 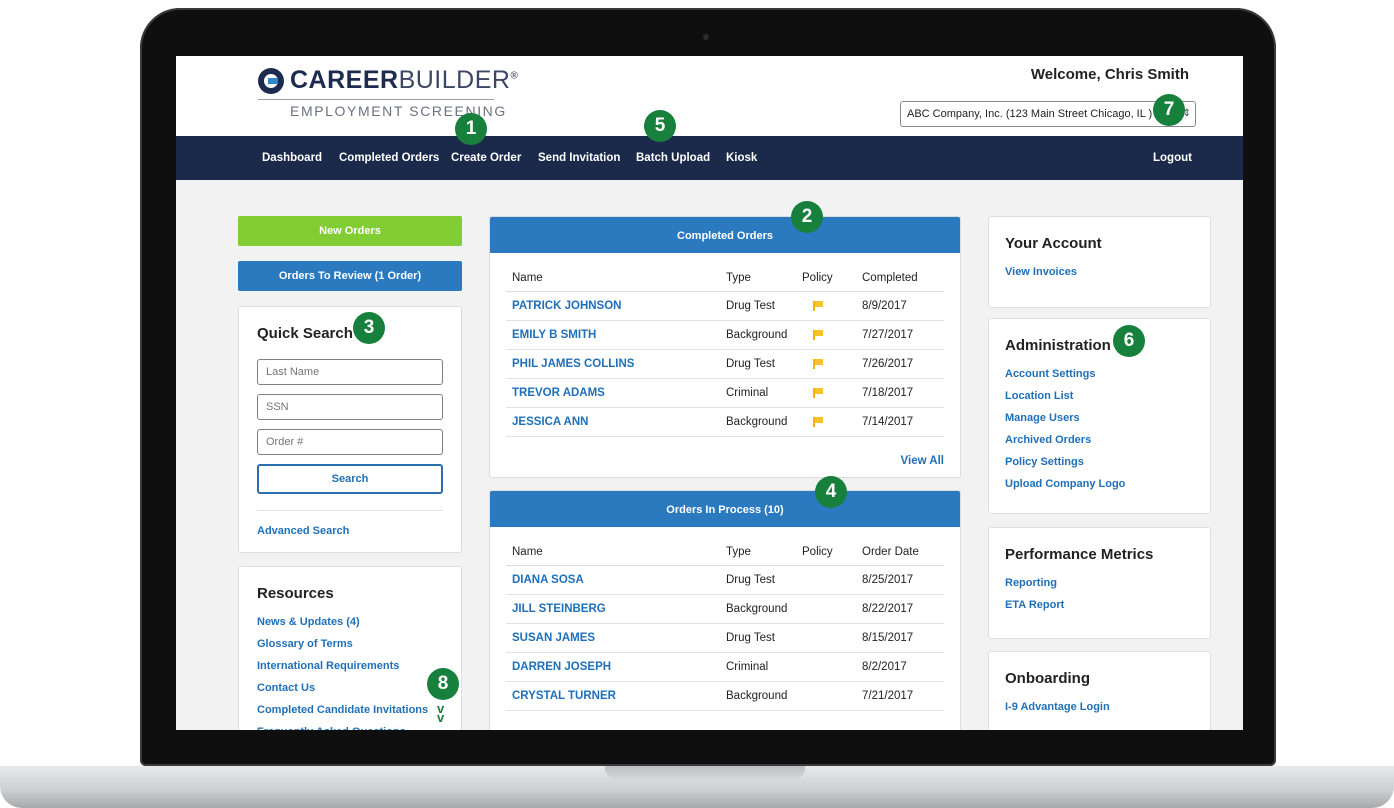 What do you see at coordinates (471, 129) in the screenshot?
I see `callout-badge: 1` at bounding box center [471, 129].